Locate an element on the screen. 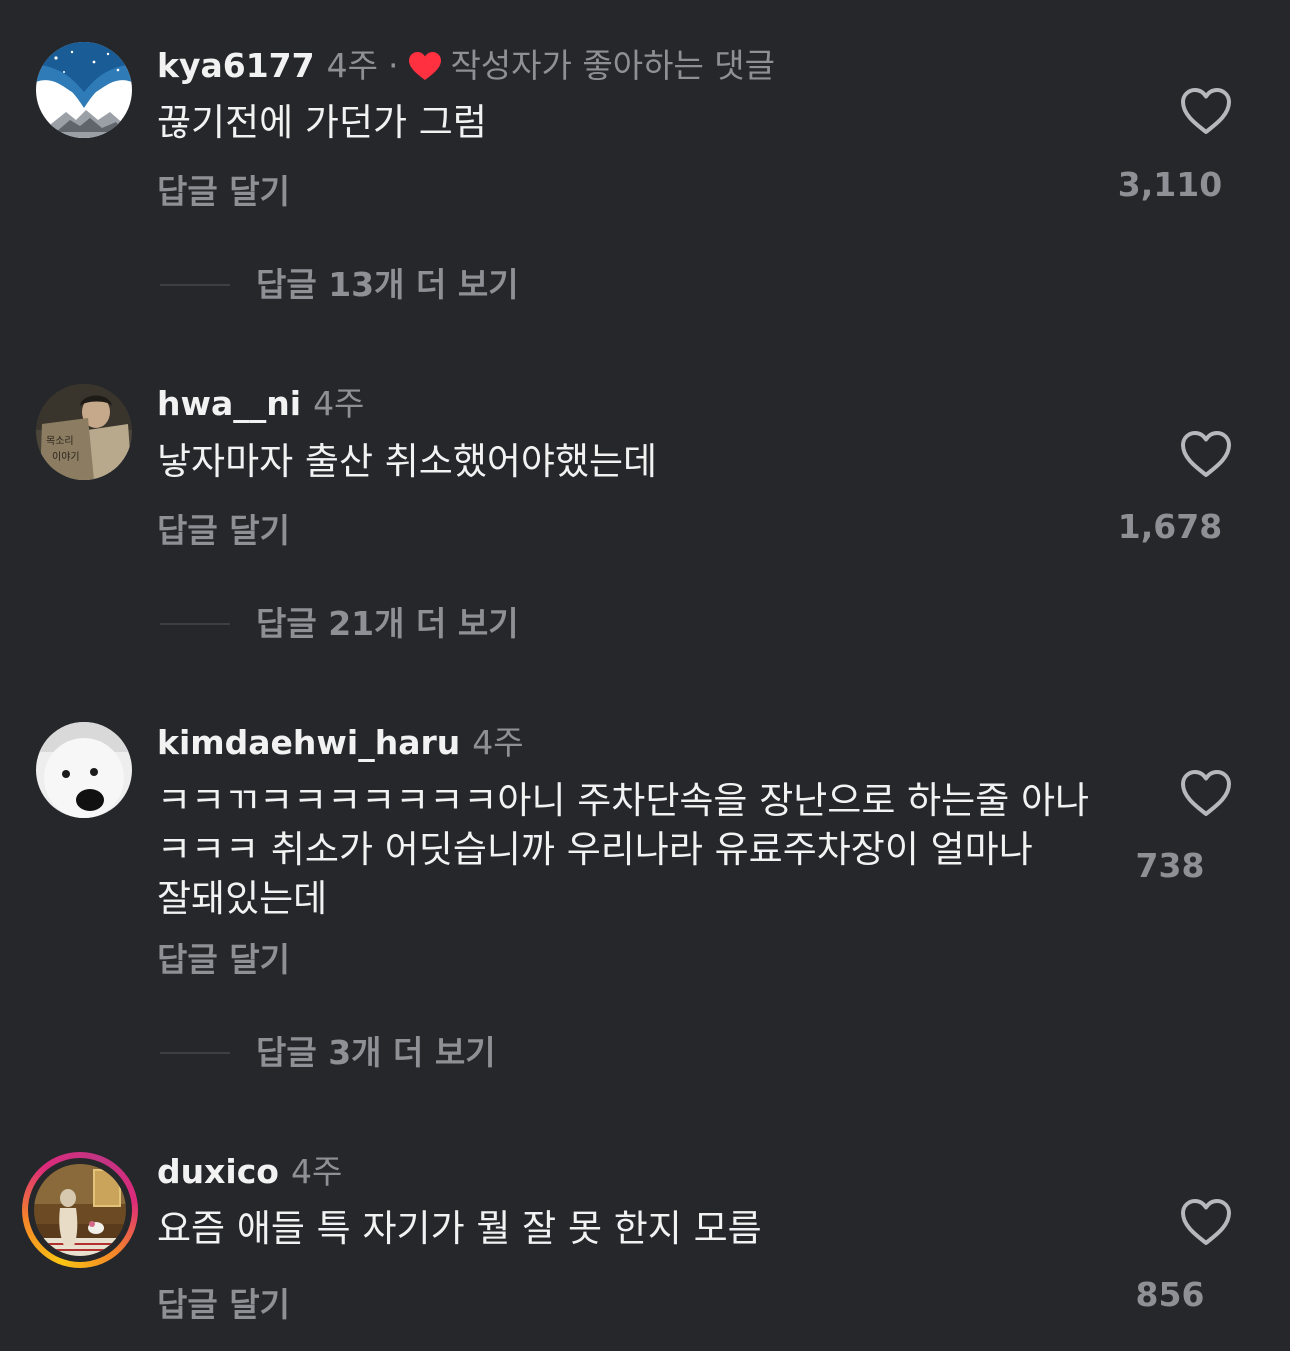  view-more-replies-button: 답글 21개 더 보기 is located at coordinates (339, 624).